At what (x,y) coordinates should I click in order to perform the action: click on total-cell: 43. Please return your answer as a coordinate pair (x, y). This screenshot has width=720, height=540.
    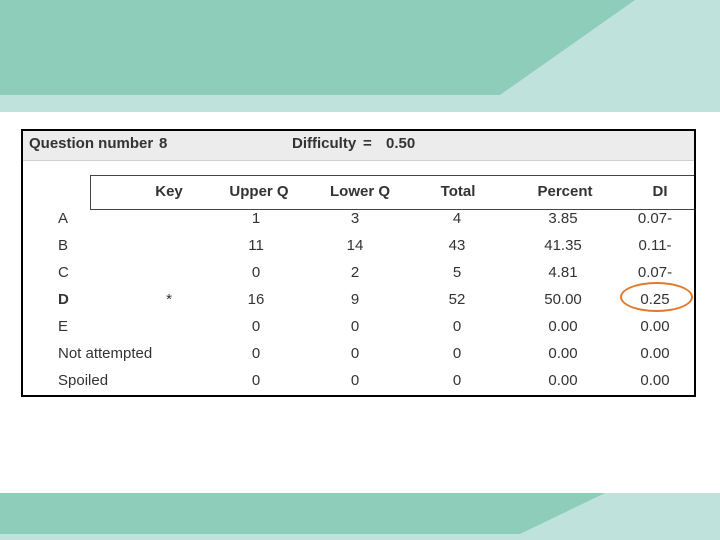
    Looking at the image, I should click on (457, 245).